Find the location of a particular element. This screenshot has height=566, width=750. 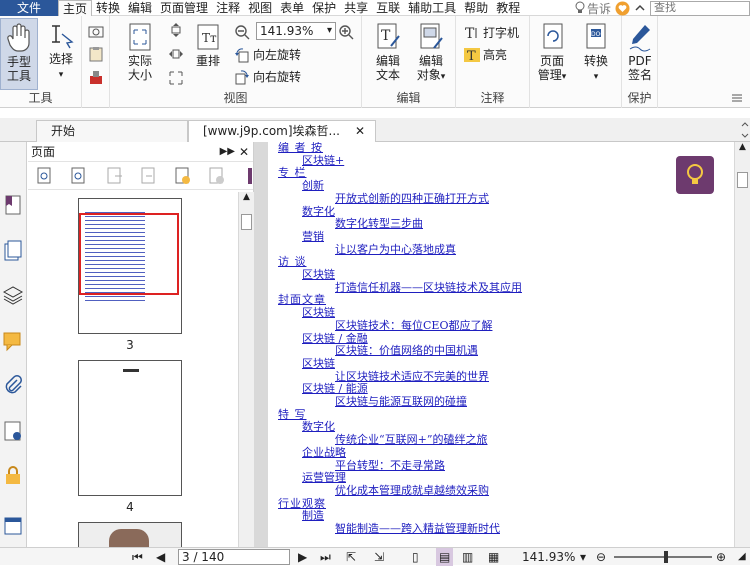

reflow-button: Tт 重排 is located at coordinates (208, 45).